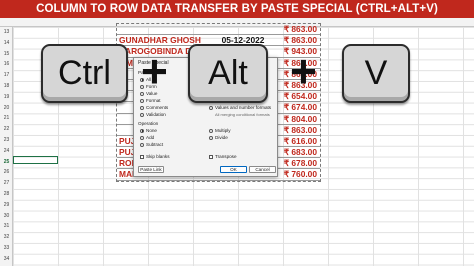 Image resolution: width=474 pixels, height=266 pixels. Describe the element at coordinates (6, 64) in the screenshot. I see `row-number: 16` at that location.